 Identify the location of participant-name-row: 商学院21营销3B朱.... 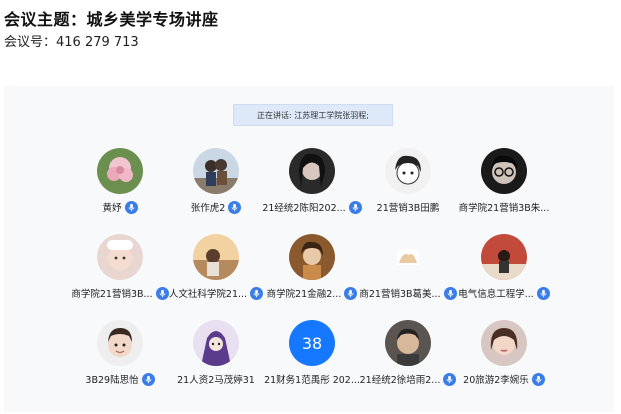
(504, 207).